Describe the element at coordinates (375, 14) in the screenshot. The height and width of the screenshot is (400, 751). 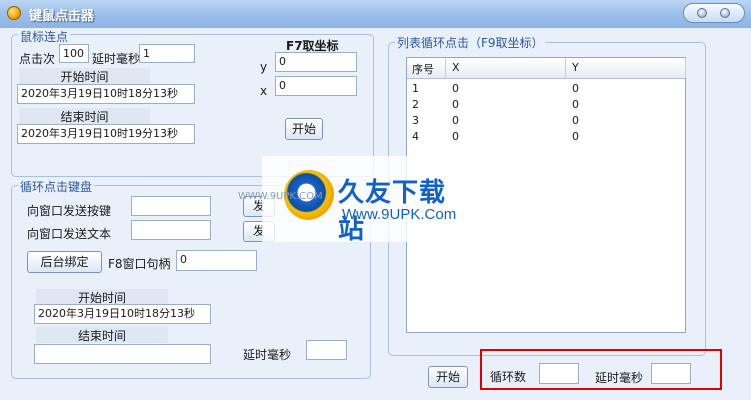
I see `title-bar: 键鼠点击器` at that location.